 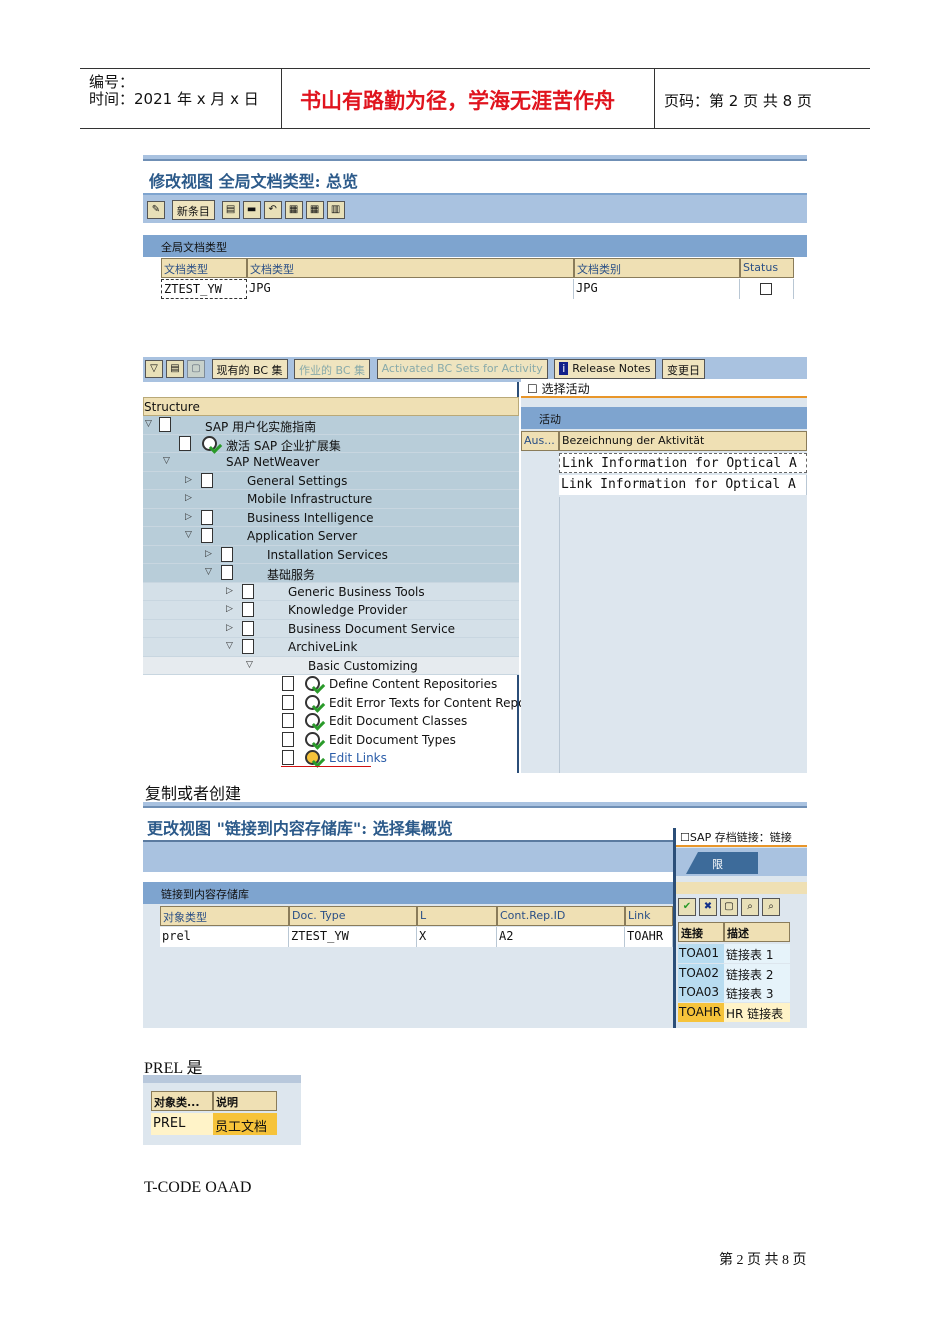 What do you see at coordinates (757, 992) in the screenshot?
I see `link-table-desc: 链接表 3` at bounding box center [757, 992].